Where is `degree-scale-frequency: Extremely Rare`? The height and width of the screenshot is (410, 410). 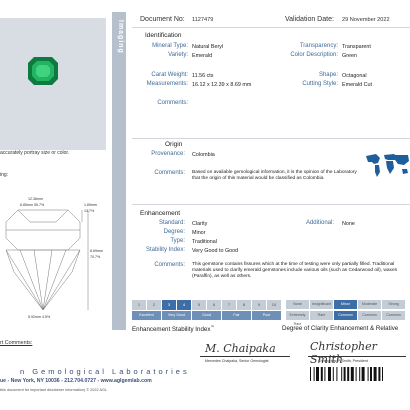
degree-scale-frequency: Extremely Rare is located at coordinates (297, 318).